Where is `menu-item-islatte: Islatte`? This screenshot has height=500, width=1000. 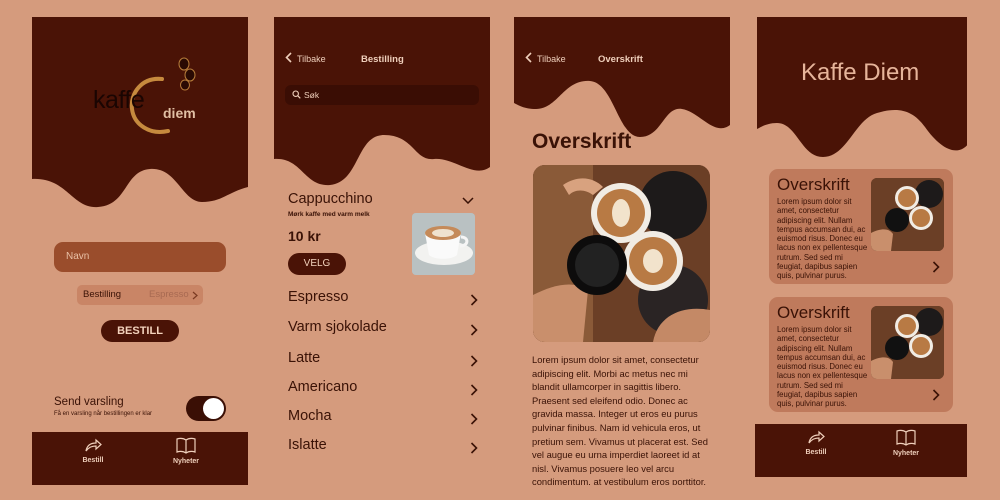 menu-item-islatte: Islatte is located at coordinates (383, 448).